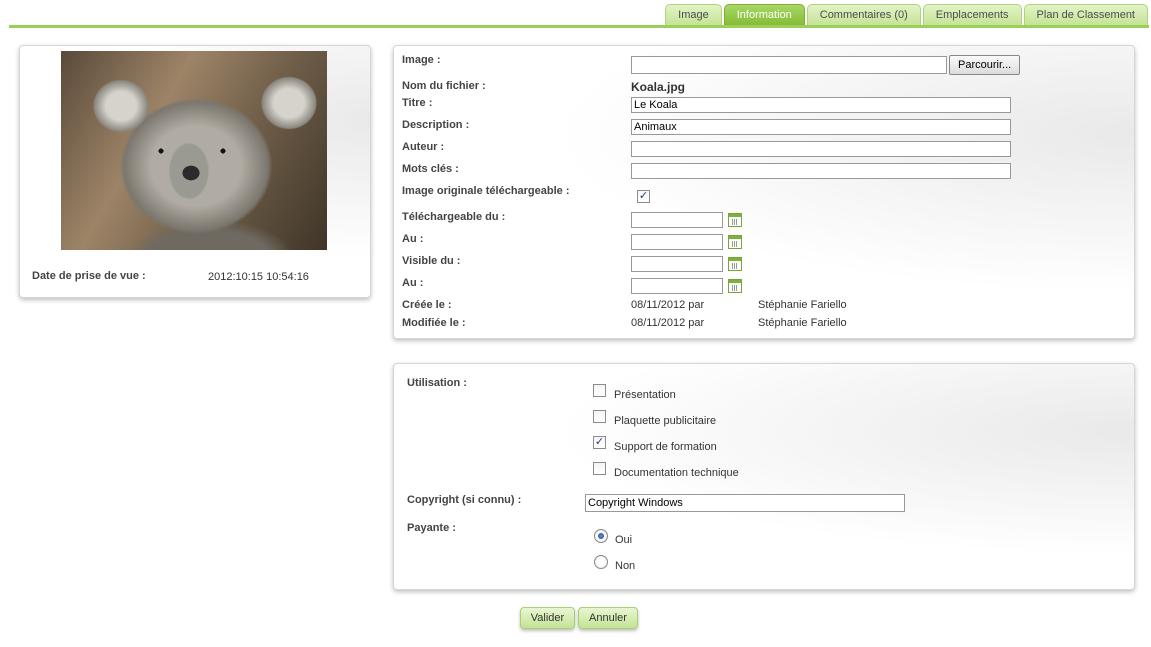  What do you see at coordinates (608, 618) in the screenshot?
I see `cancel-button: Annuler` at bounding box center [608, 618].